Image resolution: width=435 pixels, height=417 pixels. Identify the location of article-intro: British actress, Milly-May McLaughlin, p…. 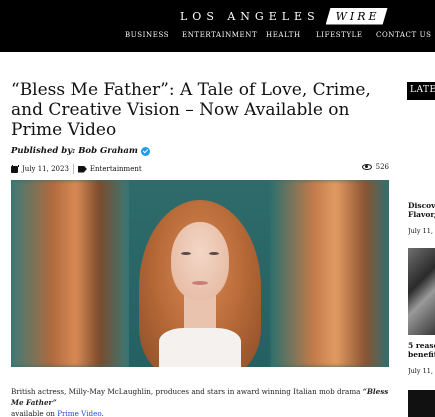
(201, 401).